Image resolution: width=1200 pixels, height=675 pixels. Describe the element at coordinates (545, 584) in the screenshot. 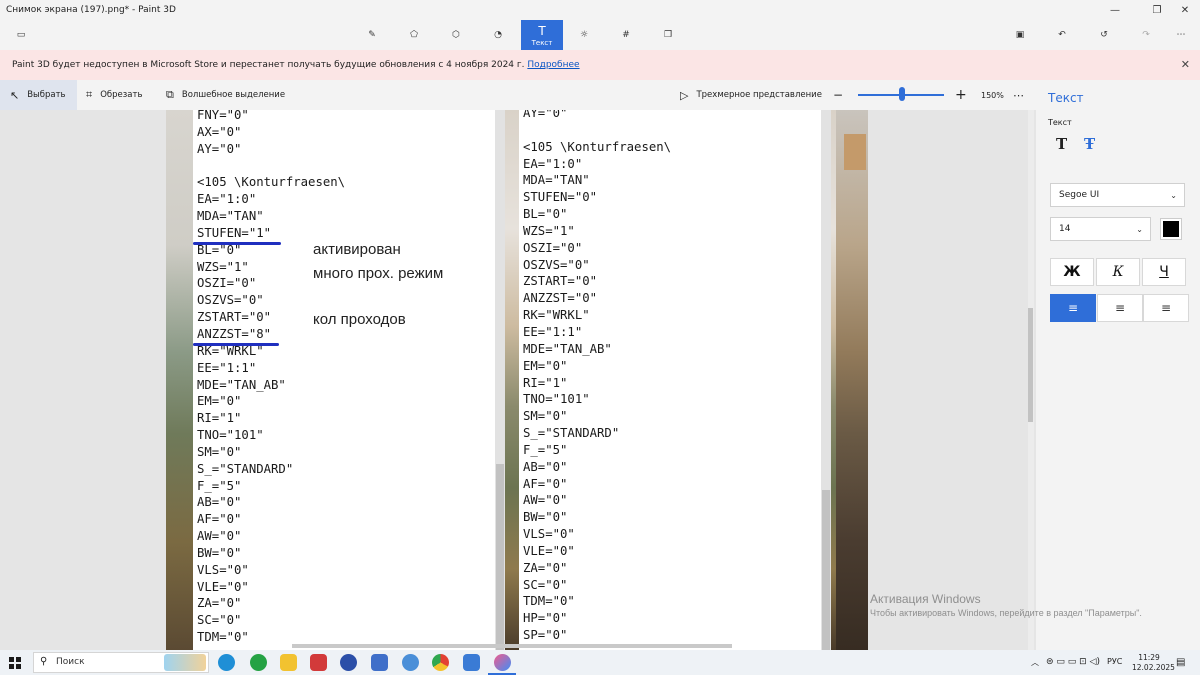

I see `code-line: SC="0"` at that location.